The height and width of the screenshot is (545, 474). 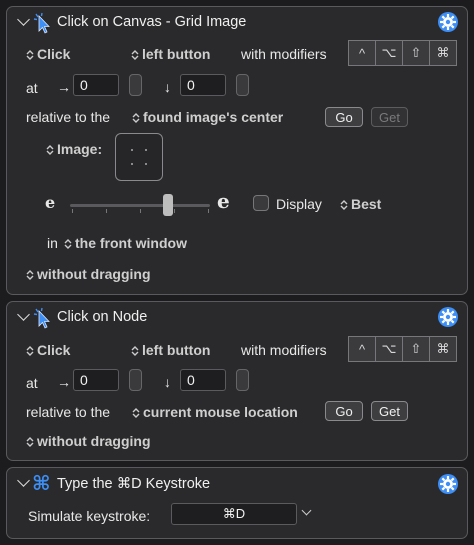 What do you see at coordinates (80, 149) in the screenshot?
I see `image-label: Image:` at bounding box center [80, 149].